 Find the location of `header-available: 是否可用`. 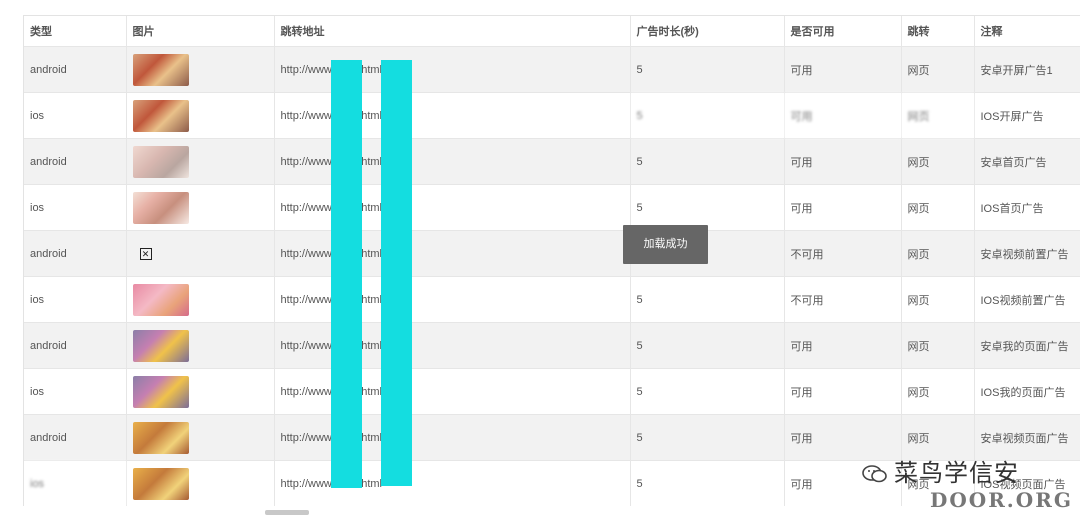

header-available: 是否可用 is located at coordinates (843, 31).